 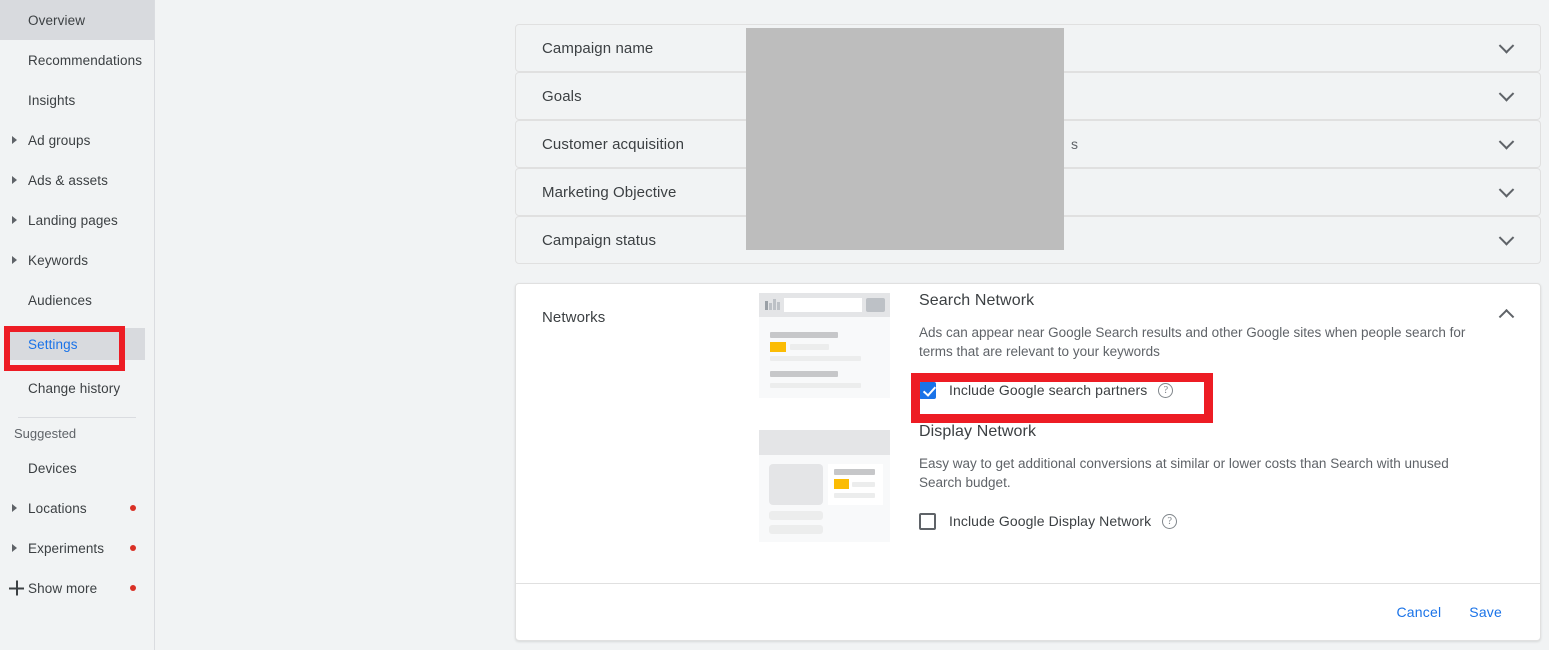 I want to click on sidebar-item-label: Change history, so click(x=74, y=388).